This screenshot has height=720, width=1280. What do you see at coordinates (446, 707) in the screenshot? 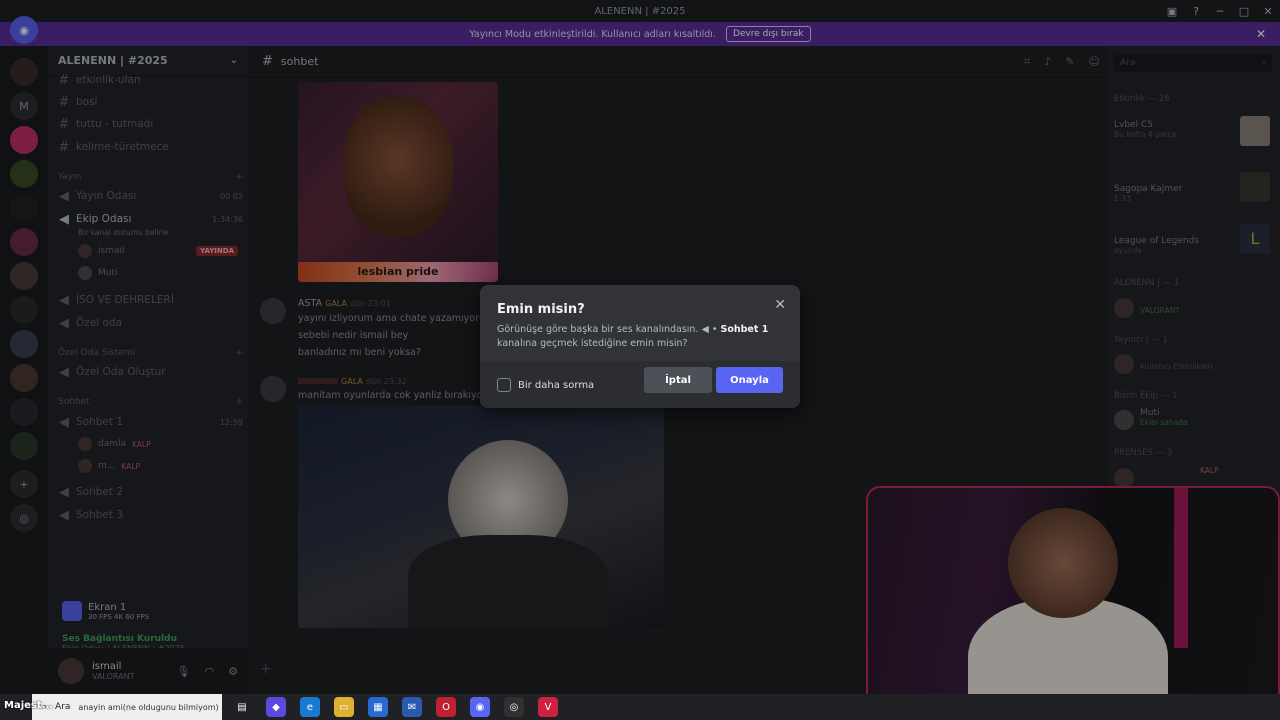
I see `opera-icon: O` at bounding box center [446, 707].